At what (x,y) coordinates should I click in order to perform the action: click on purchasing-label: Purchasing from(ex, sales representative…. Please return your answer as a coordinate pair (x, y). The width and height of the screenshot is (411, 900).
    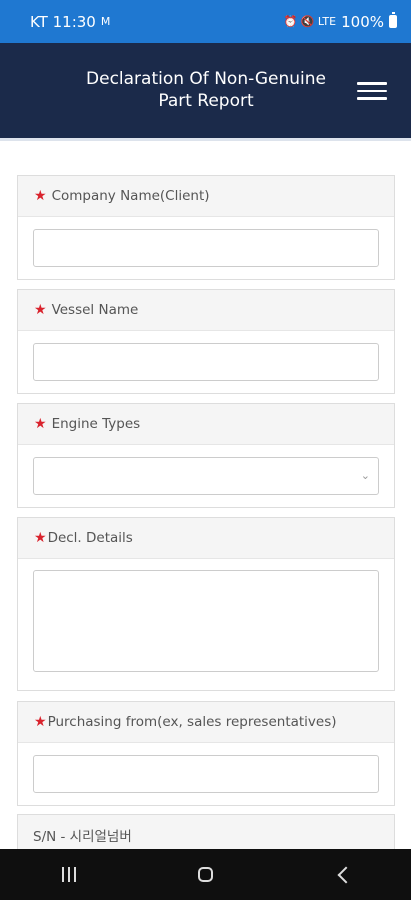
    Looking at the image, I should click on (192, 722).